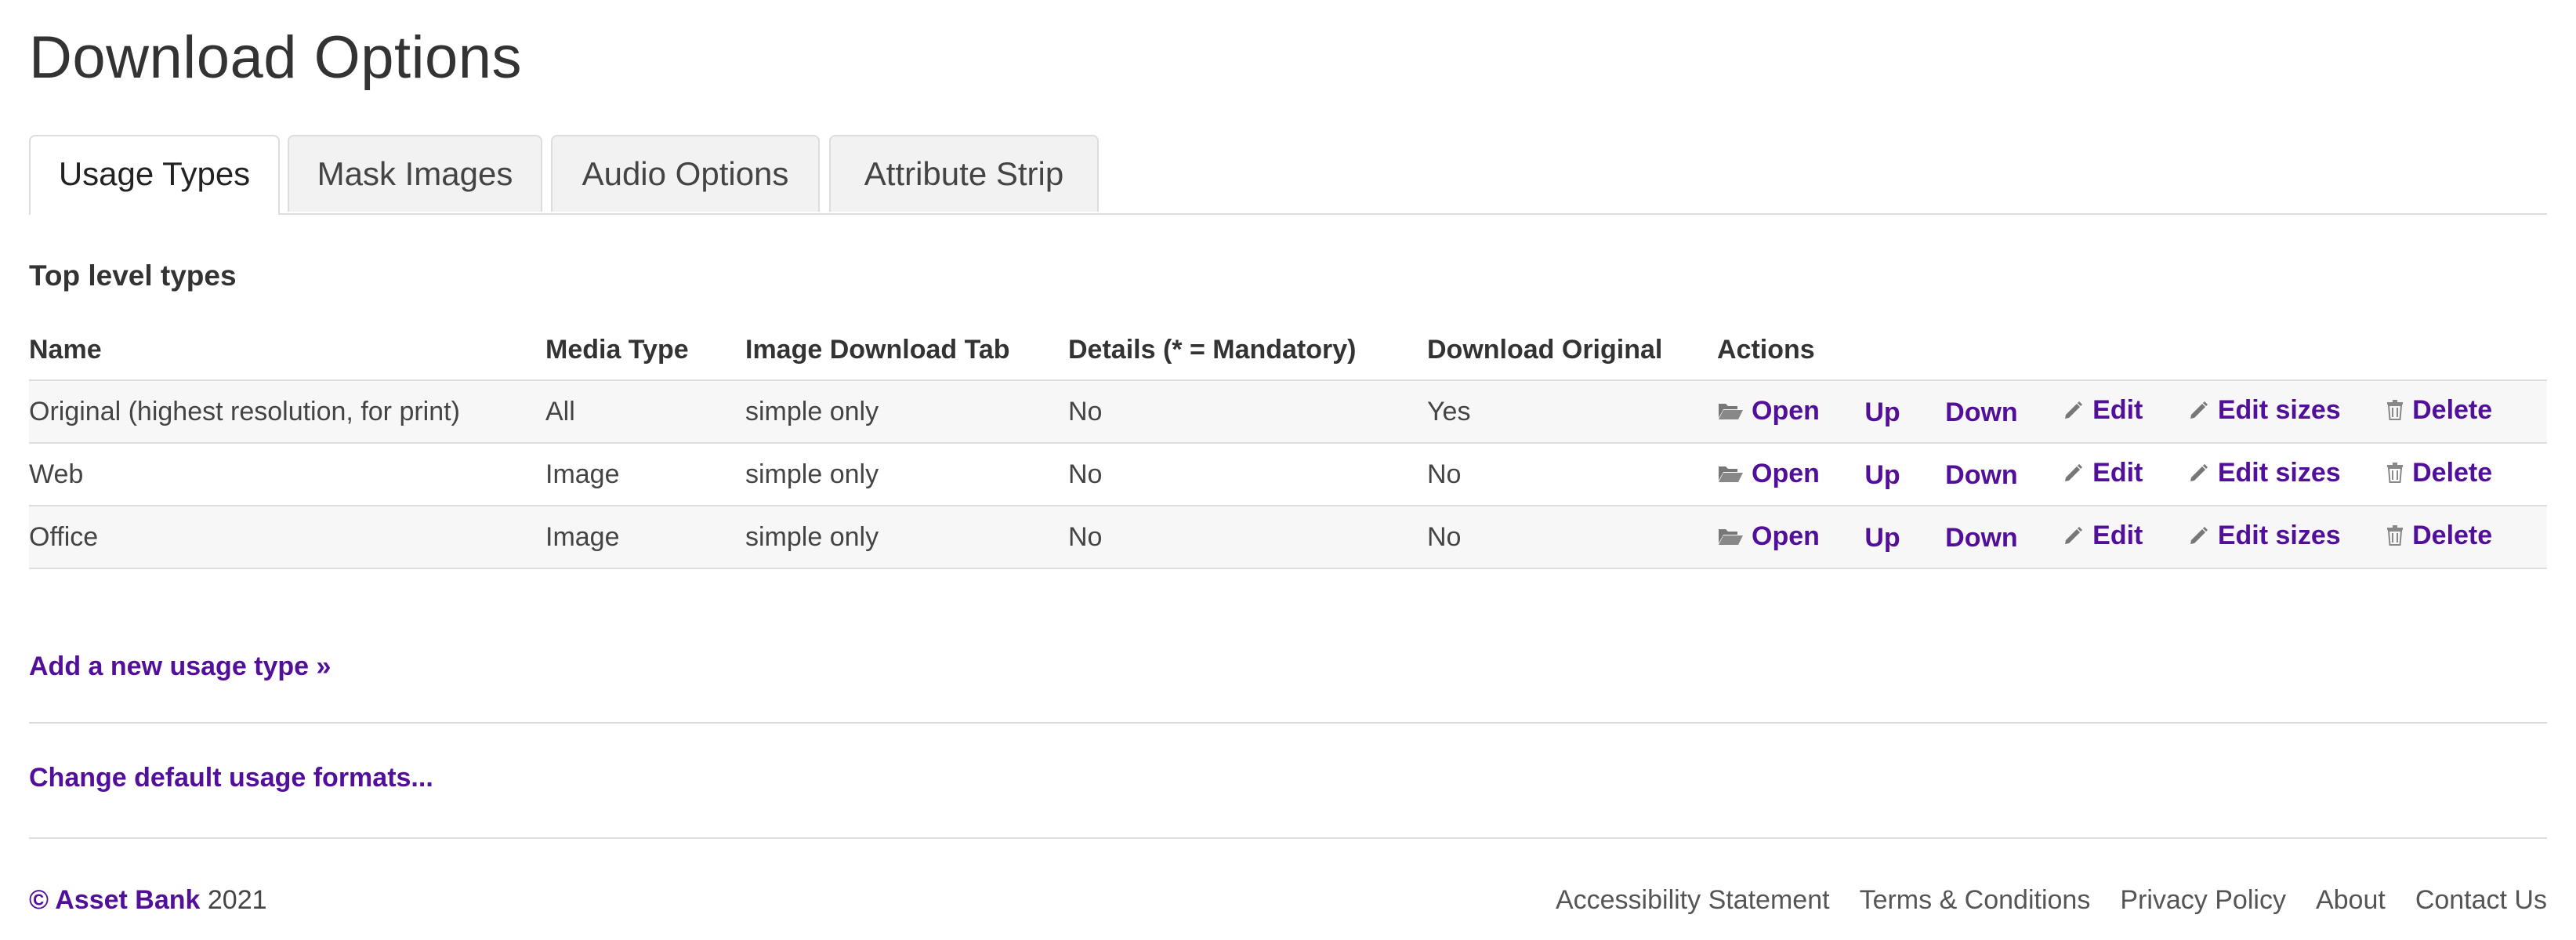  I want to click on add-usage-type-link: Add a new usage type », so click(180, 666).